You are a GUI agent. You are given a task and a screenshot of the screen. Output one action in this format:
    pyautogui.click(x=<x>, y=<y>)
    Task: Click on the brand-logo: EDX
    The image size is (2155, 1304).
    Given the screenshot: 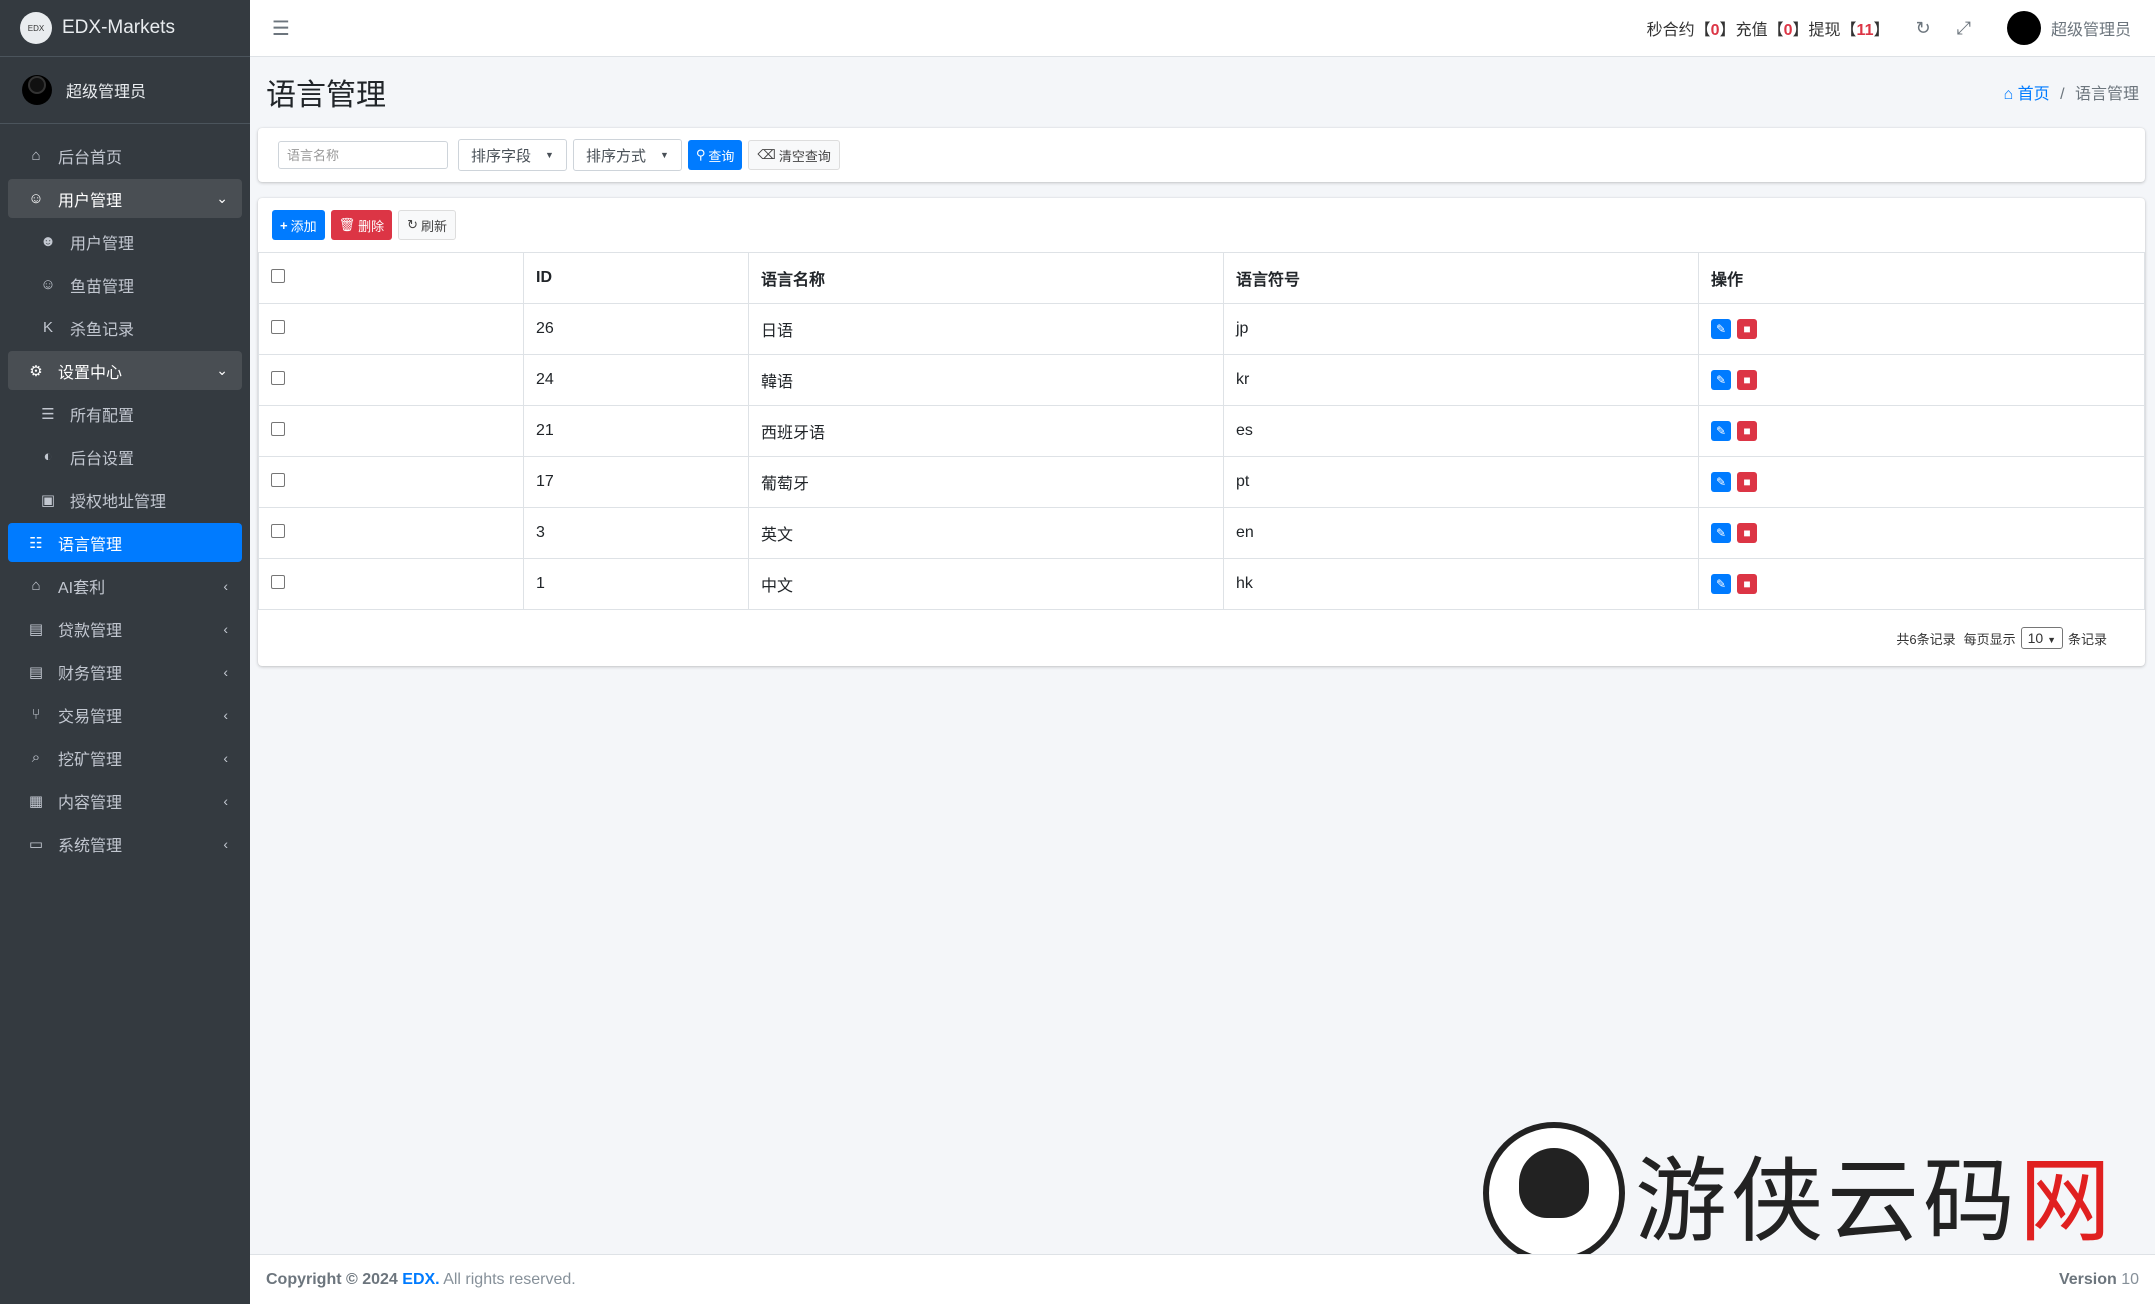 What is the action you would take?
    pyautogui.click(x=36, y=28)
    